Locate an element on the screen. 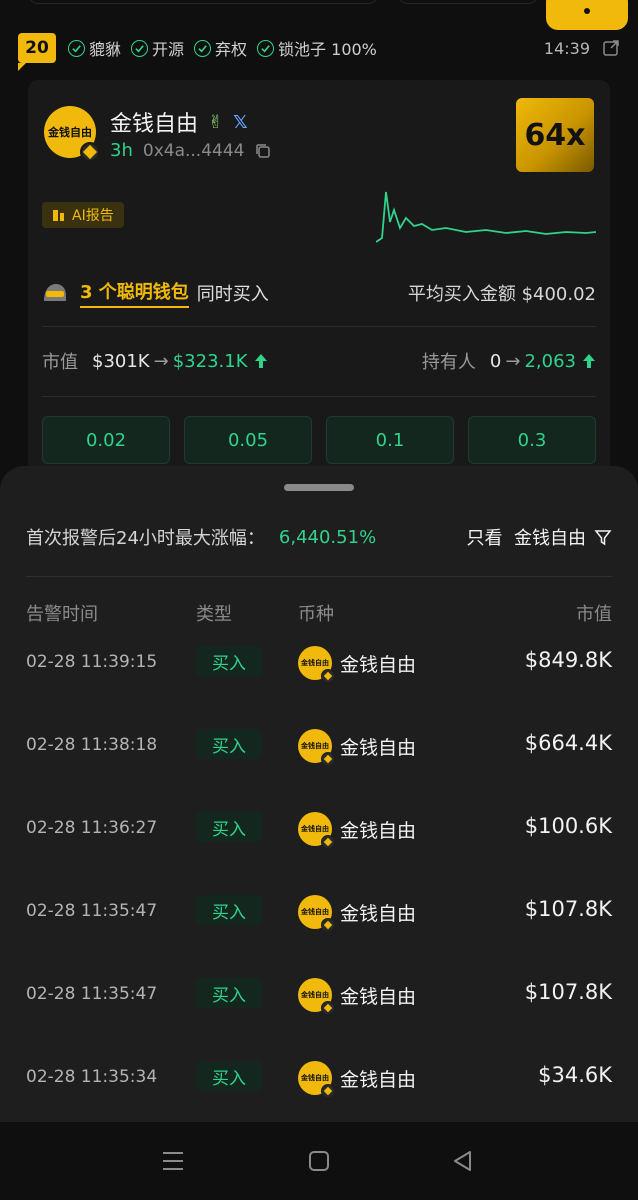 The width and height of the screenshot is (638, 1200). table-row: 02-28 11:38:18 买入 金钱自由 金钱自由 $664.4K is located at coordinates (319, 770).